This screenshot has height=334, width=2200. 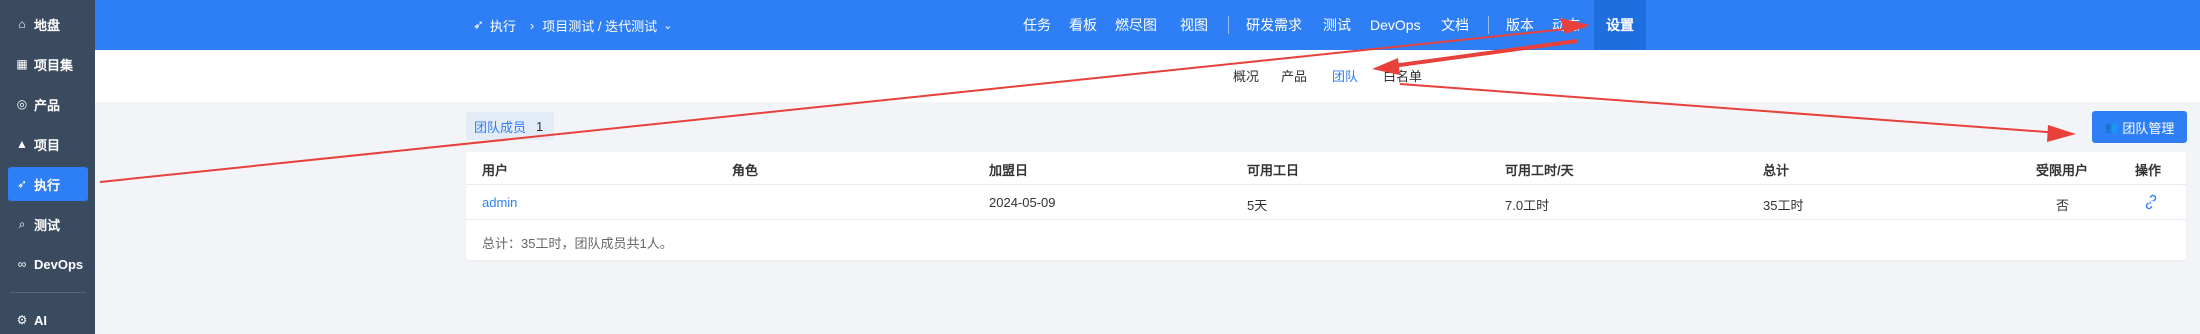 I want to click on cell-hours-per-day: 7.0工时, so click(x=1527, y=205).